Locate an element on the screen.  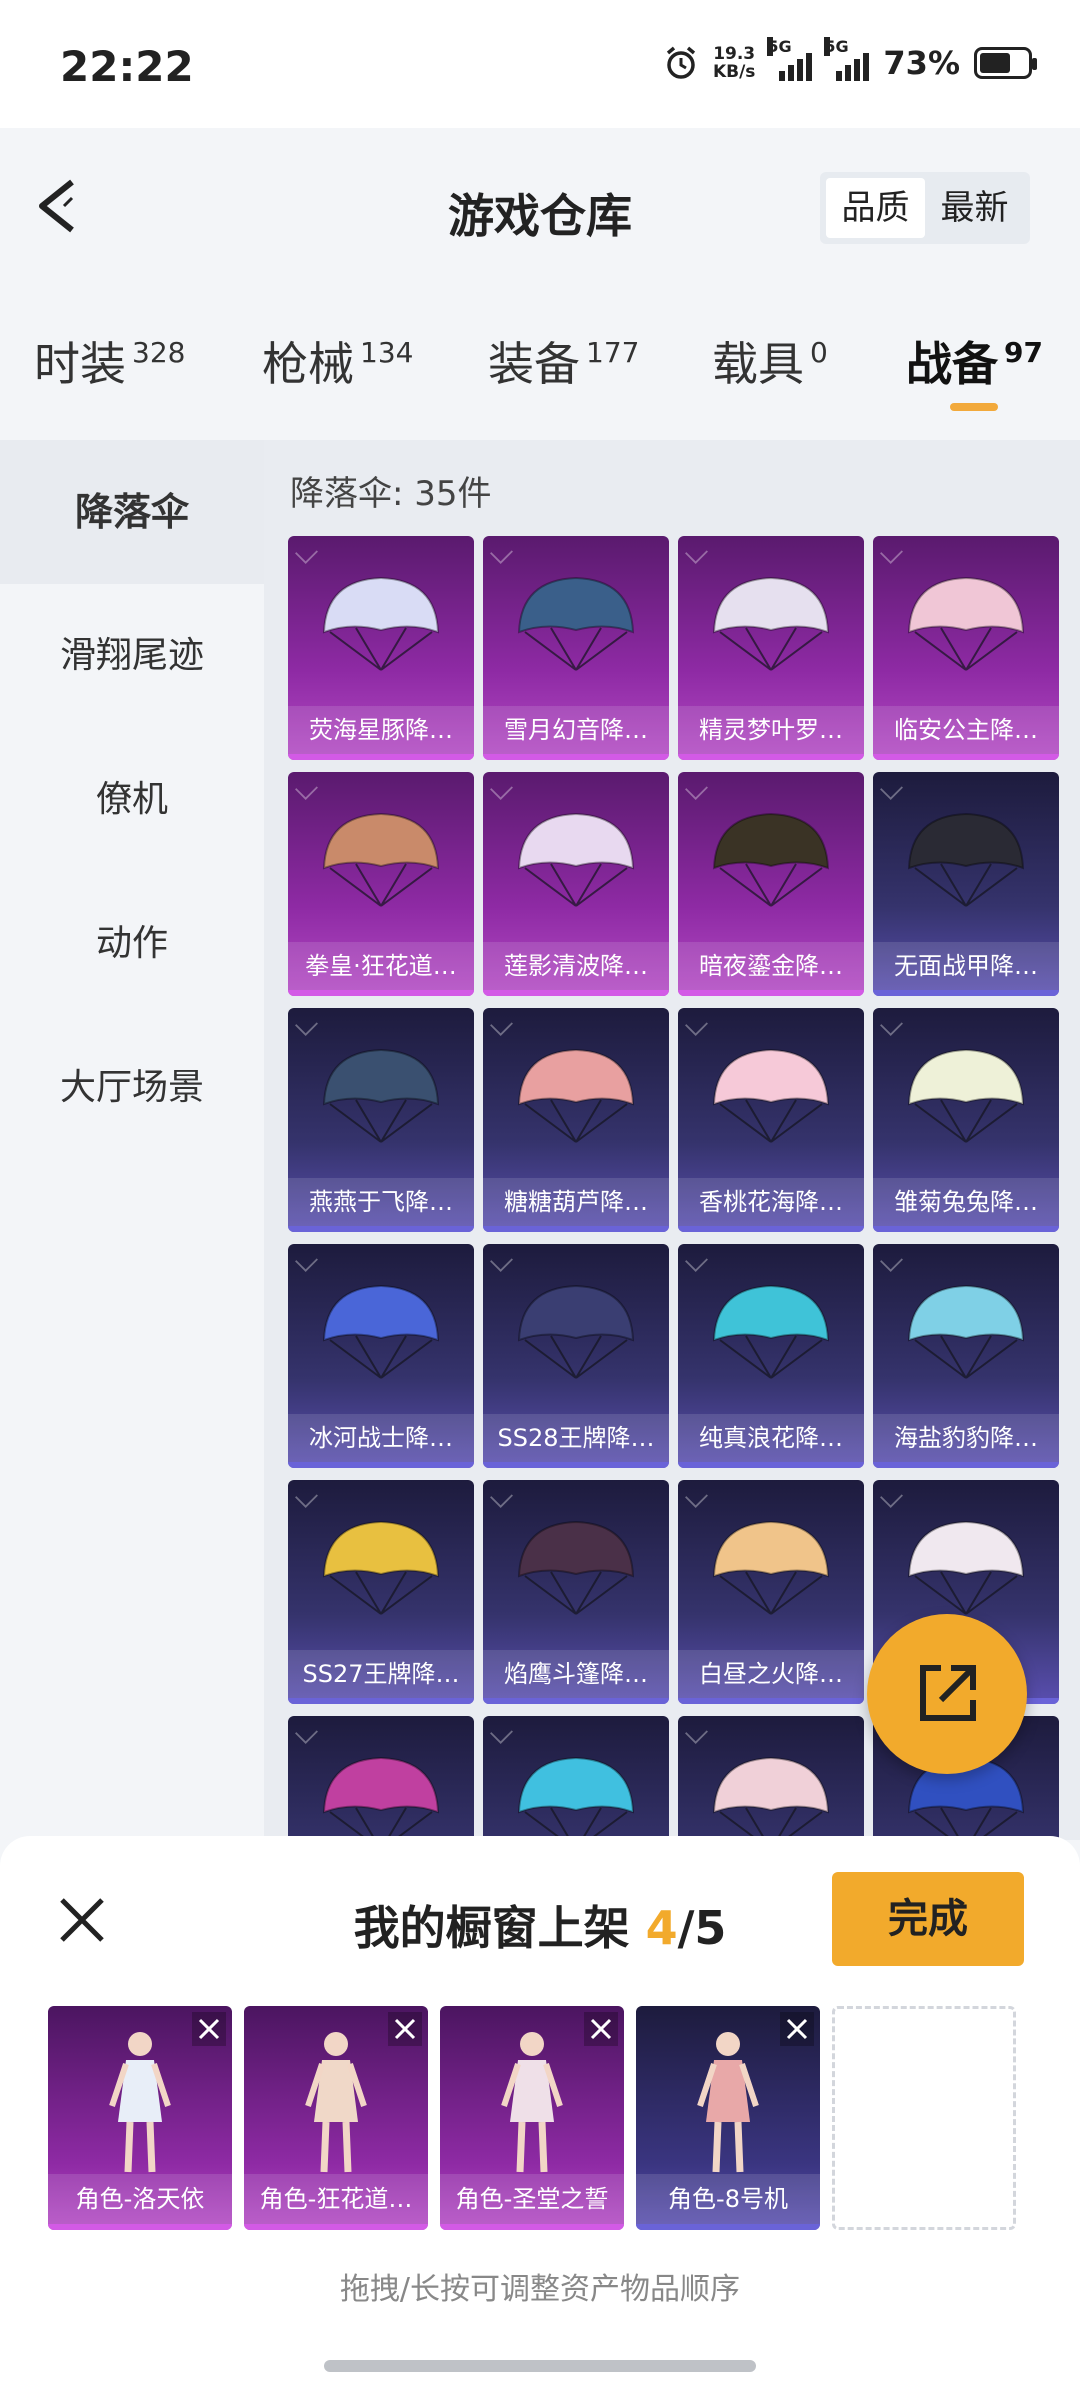
battery-percent: 73% is located at coordinates (921, 63).